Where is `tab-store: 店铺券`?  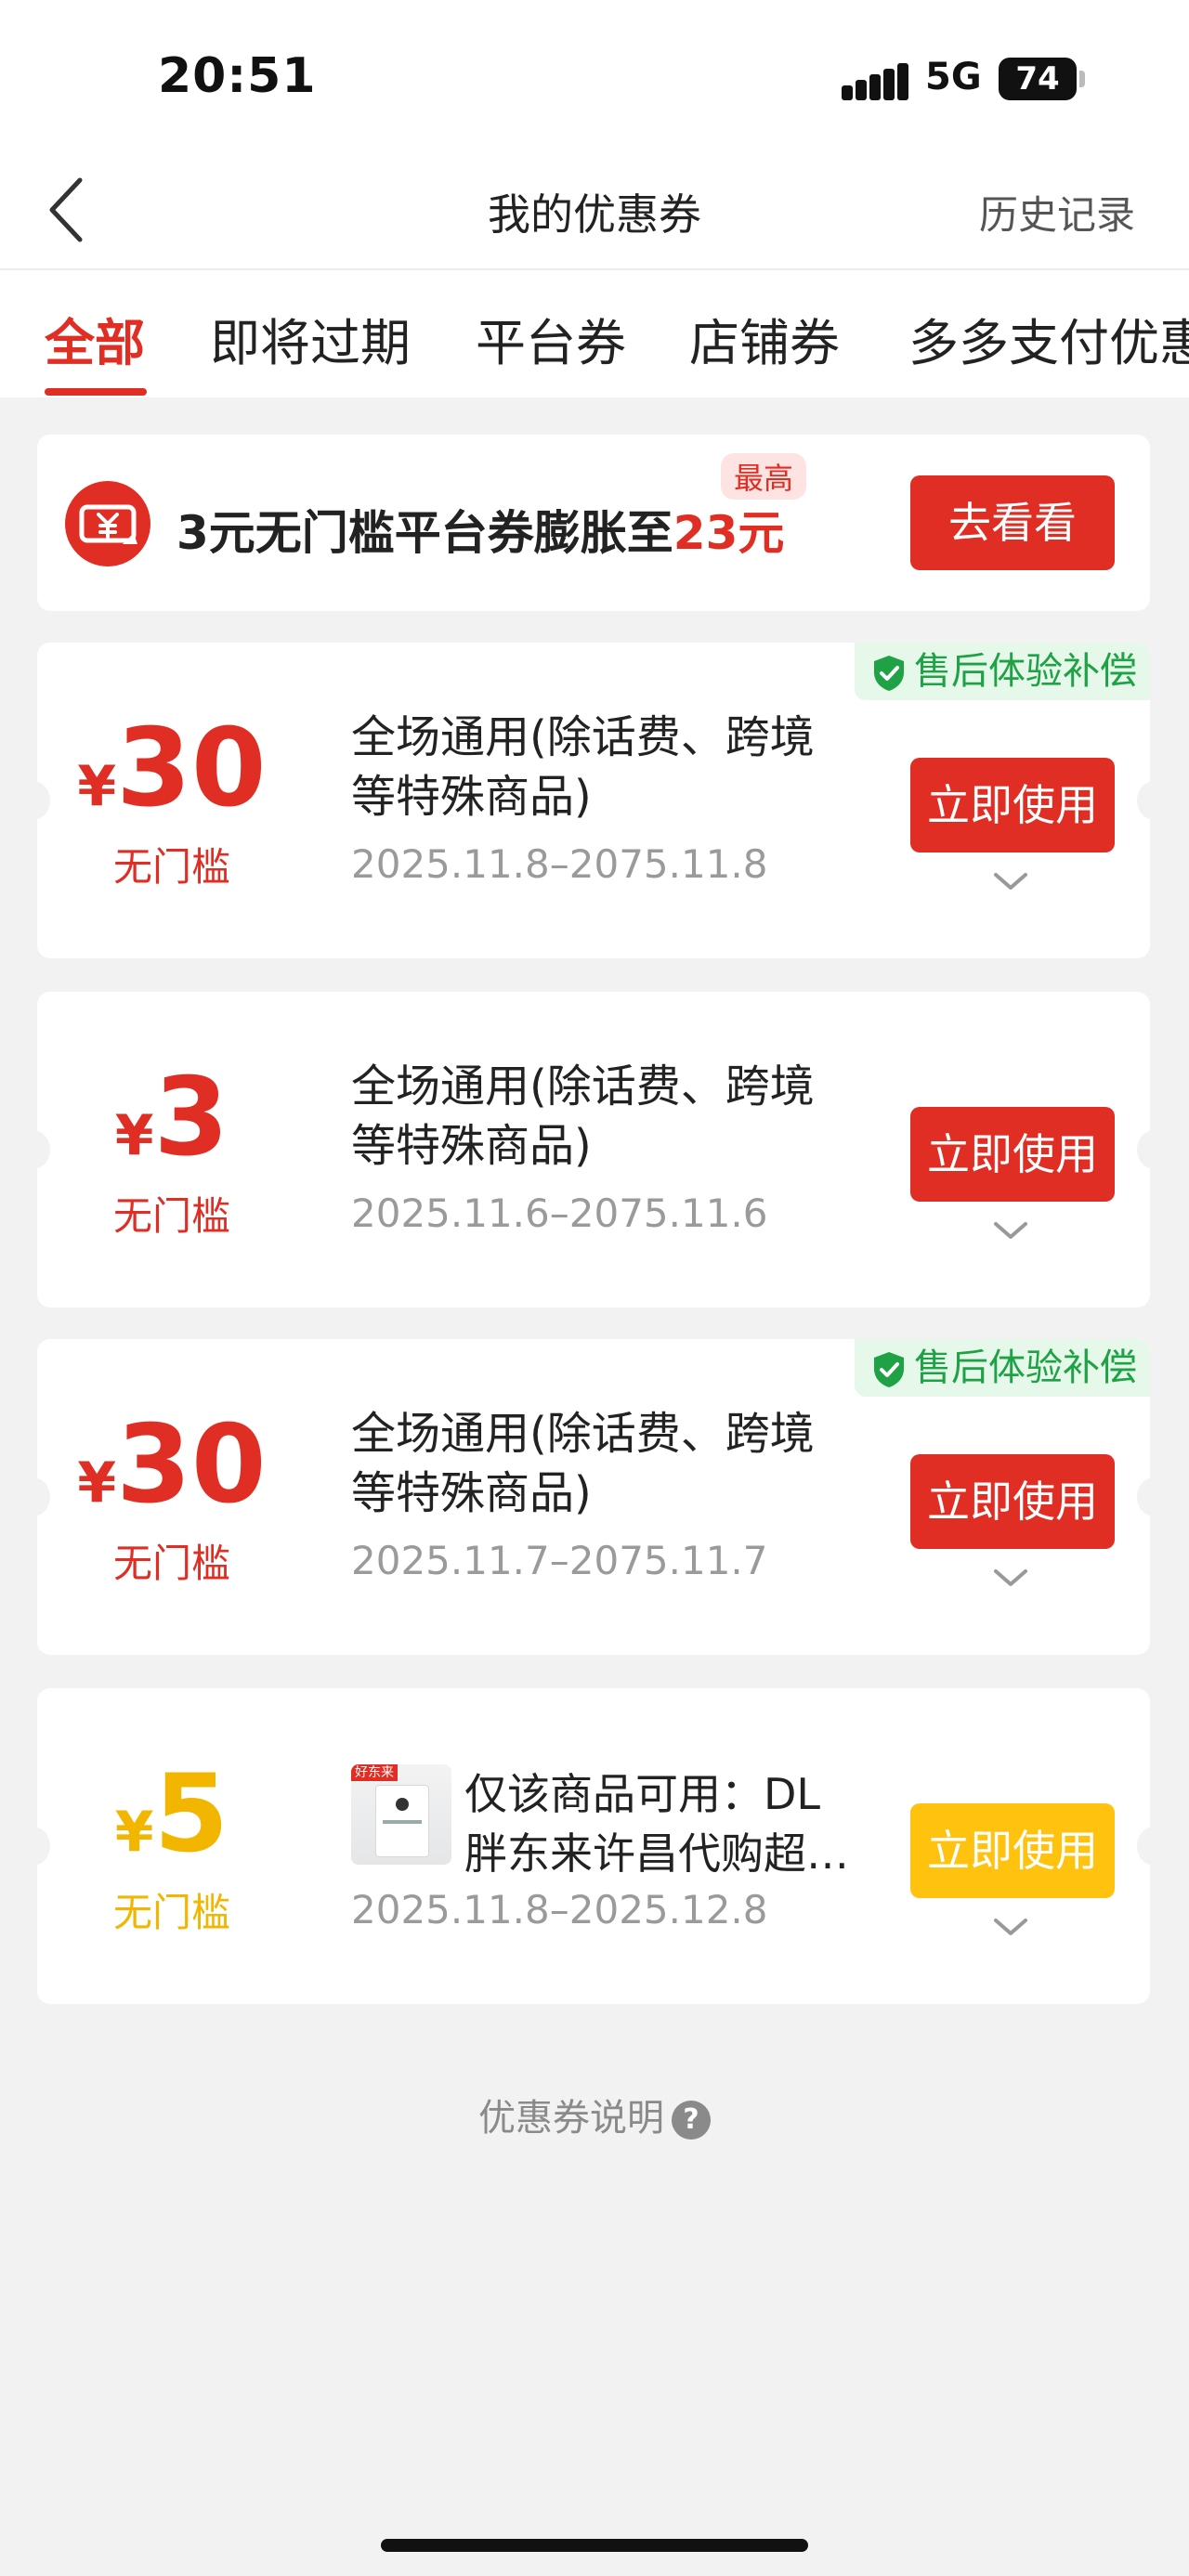
tab-store: 店铺券 is located at coordinates (764, 338).